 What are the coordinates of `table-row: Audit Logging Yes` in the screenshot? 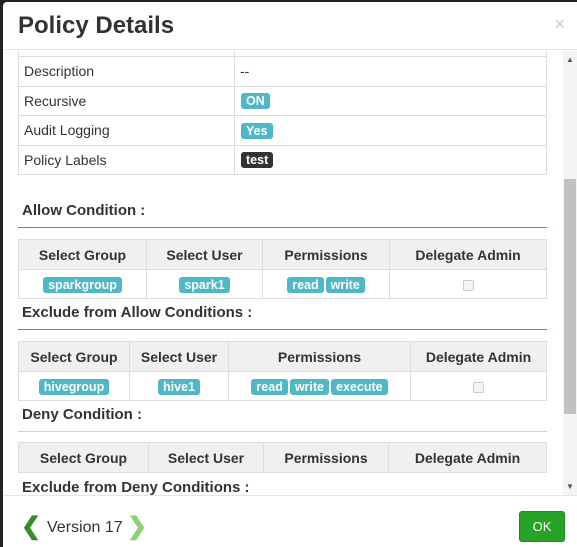 It's located at (282, 130).